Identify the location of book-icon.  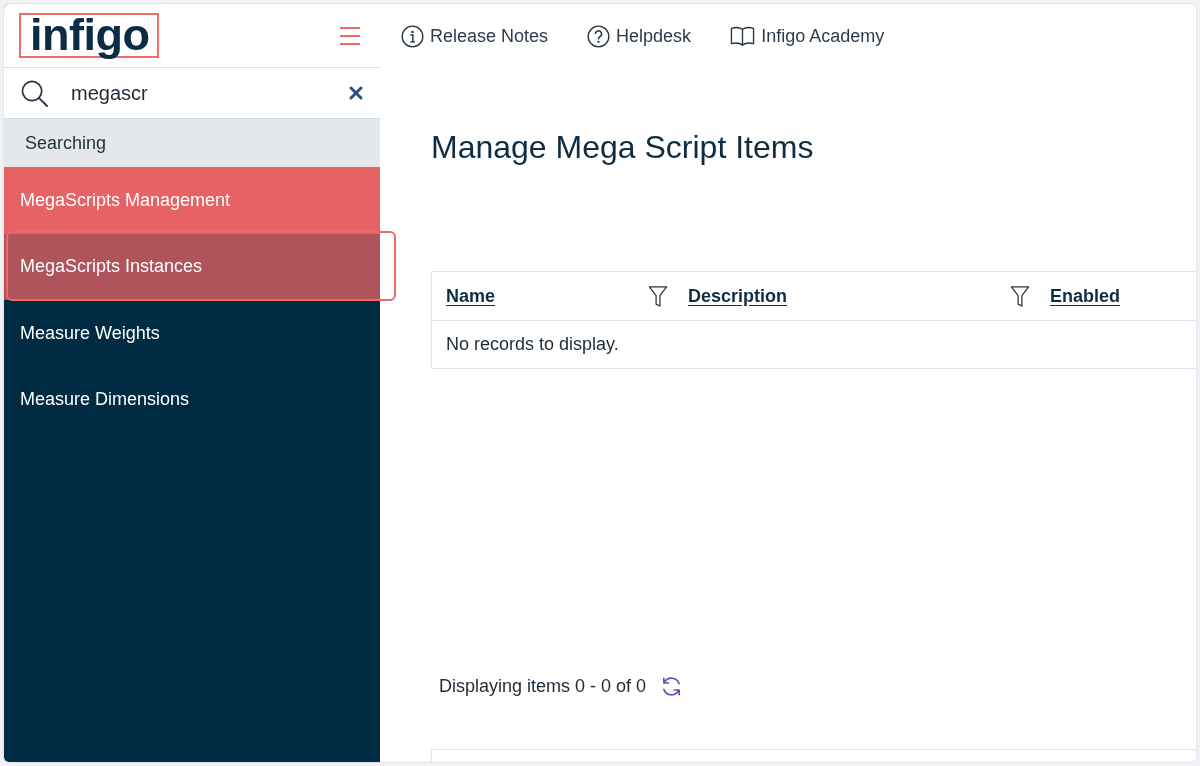
(743, 36).